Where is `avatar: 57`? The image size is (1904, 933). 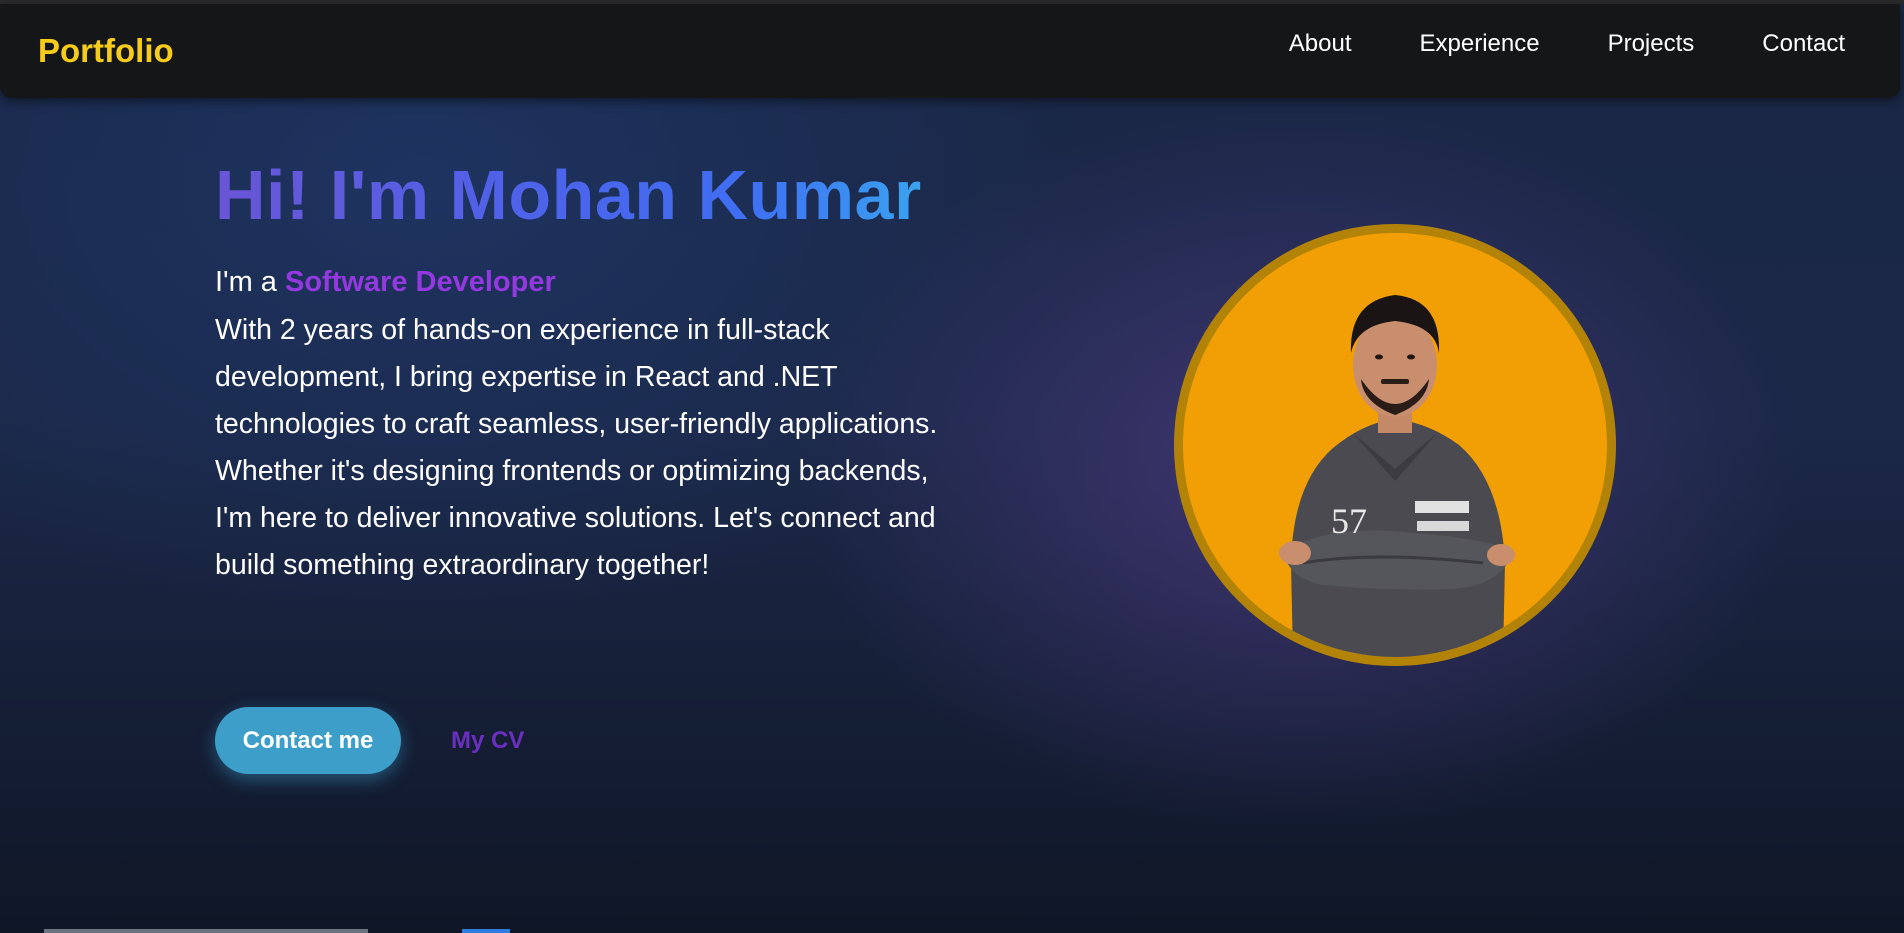
avatar: 57 is located at coordinates (1395, 445).